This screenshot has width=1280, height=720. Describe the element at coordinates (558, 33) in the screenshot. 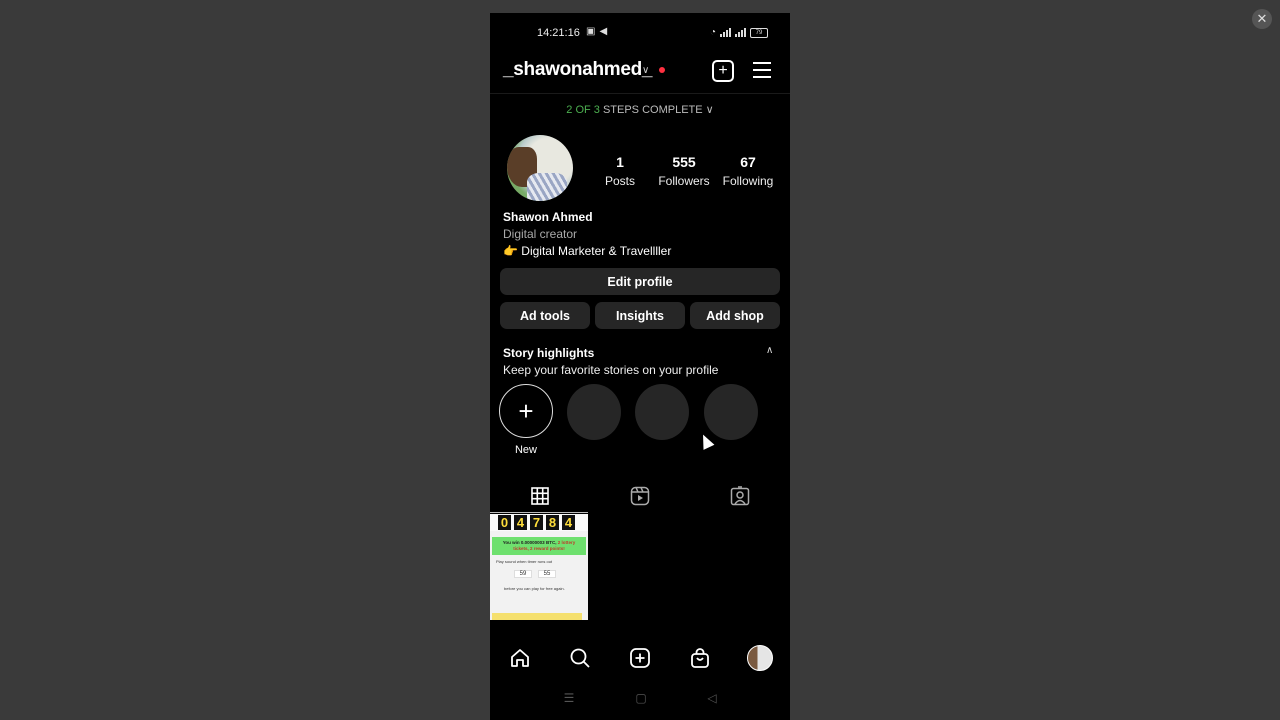

I see `status-time: 14:21:16` at that location.